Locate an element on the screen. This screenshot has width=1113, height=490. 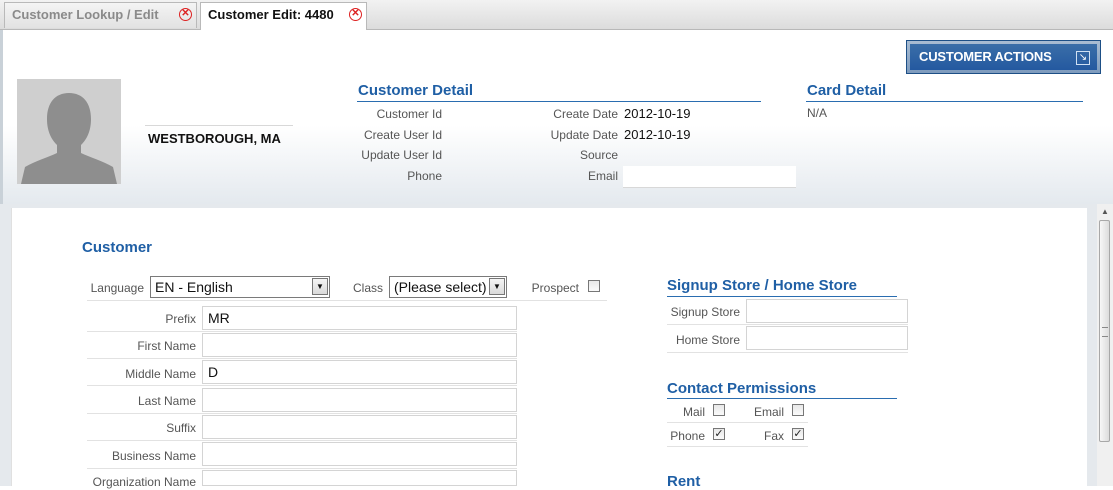
prefix-label: Prefix is located at coordinates (180, 319).